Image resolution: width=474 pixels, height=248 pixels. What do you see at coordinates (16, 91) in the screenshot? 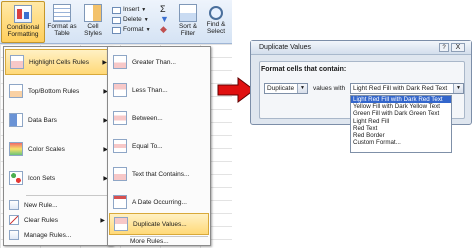
I see `top-bottom-icon` at bounding box center [16, 91].